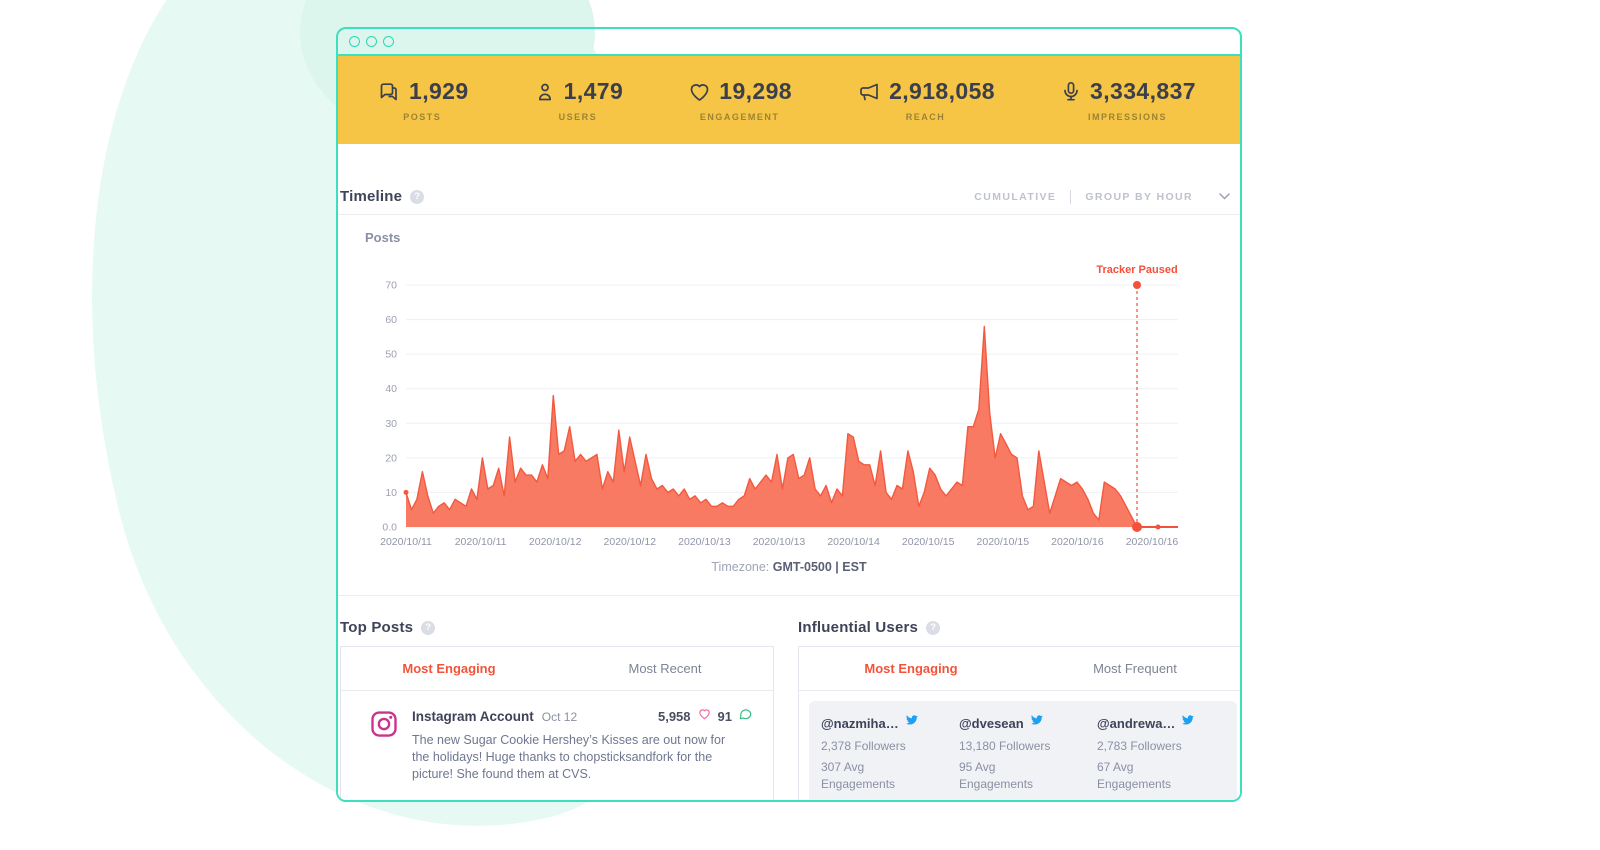 Image resolution: width=1600 pixels, height=850 pixels. Describe the element at coordinates (789, 42) in the screenshot. I see `window-titlebar` at that location.